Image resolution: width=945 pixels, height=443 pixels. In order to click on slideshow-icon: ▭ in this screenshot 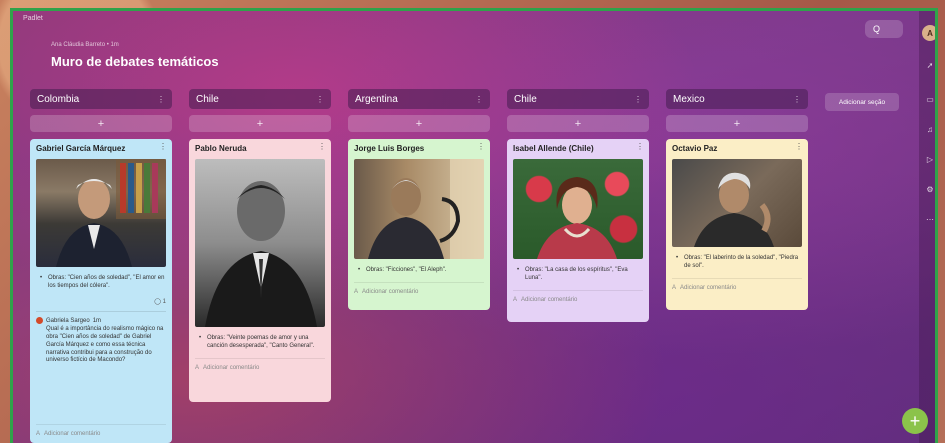, I will do `click(928, 99)`.